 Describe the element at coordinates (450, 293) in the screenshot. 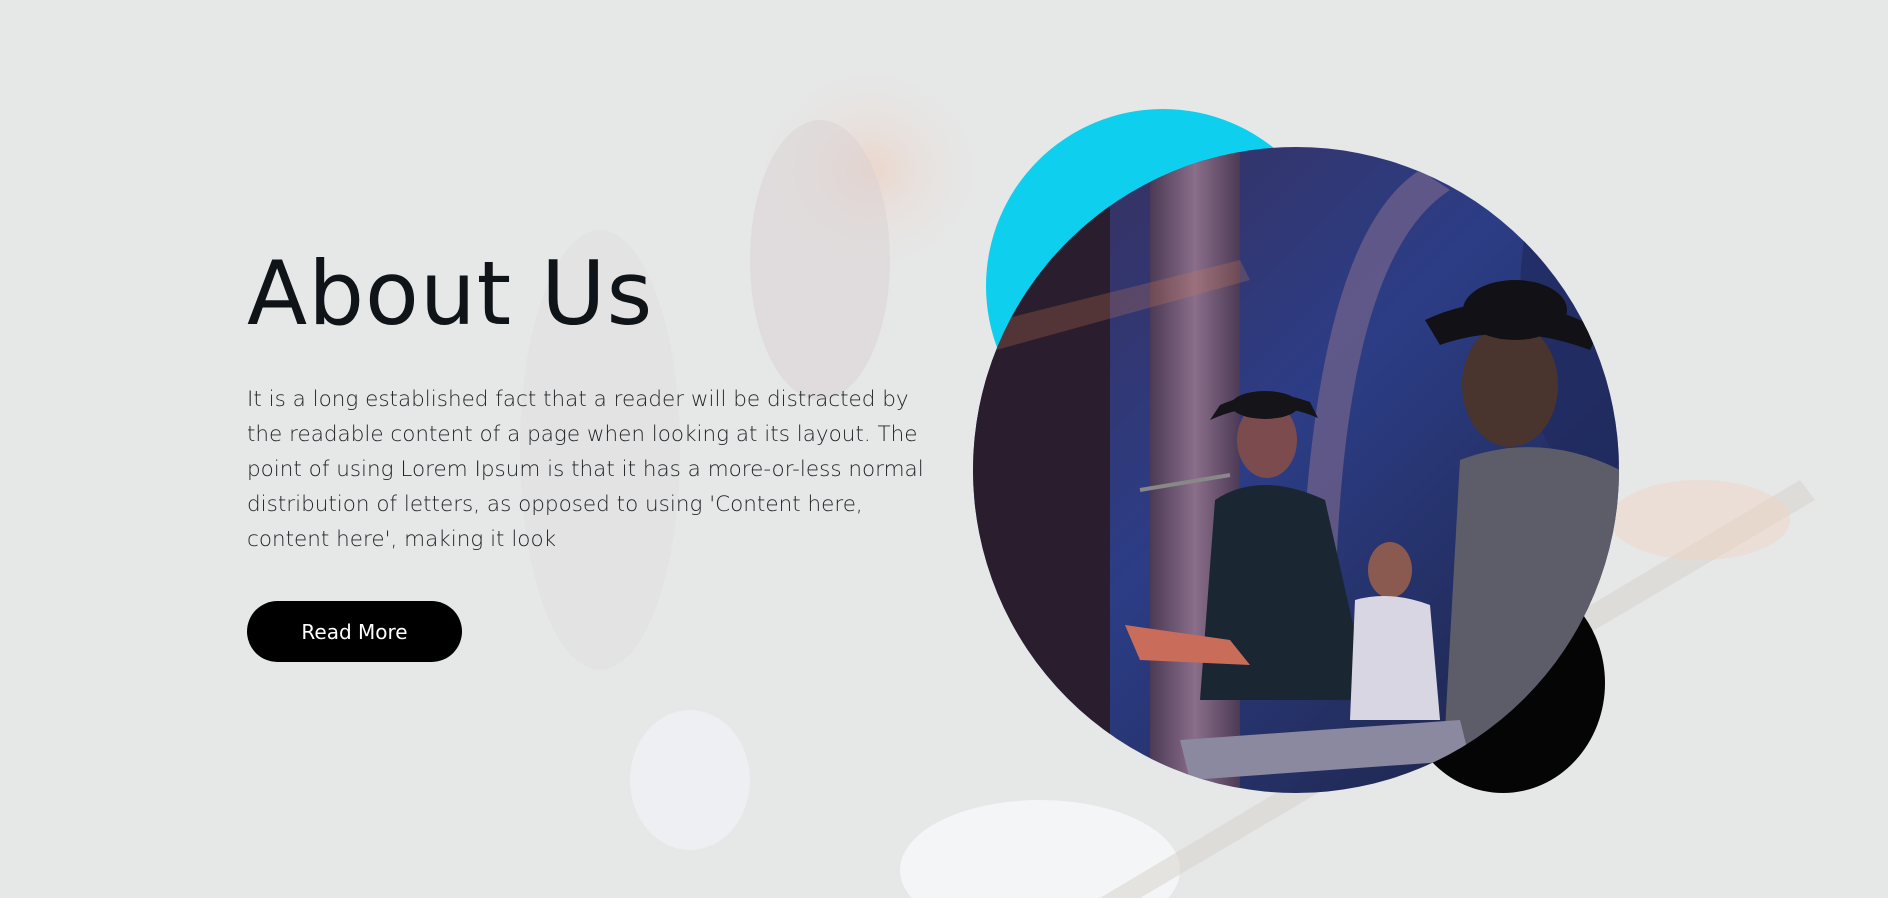

I see `about-title: About Us` at that location.